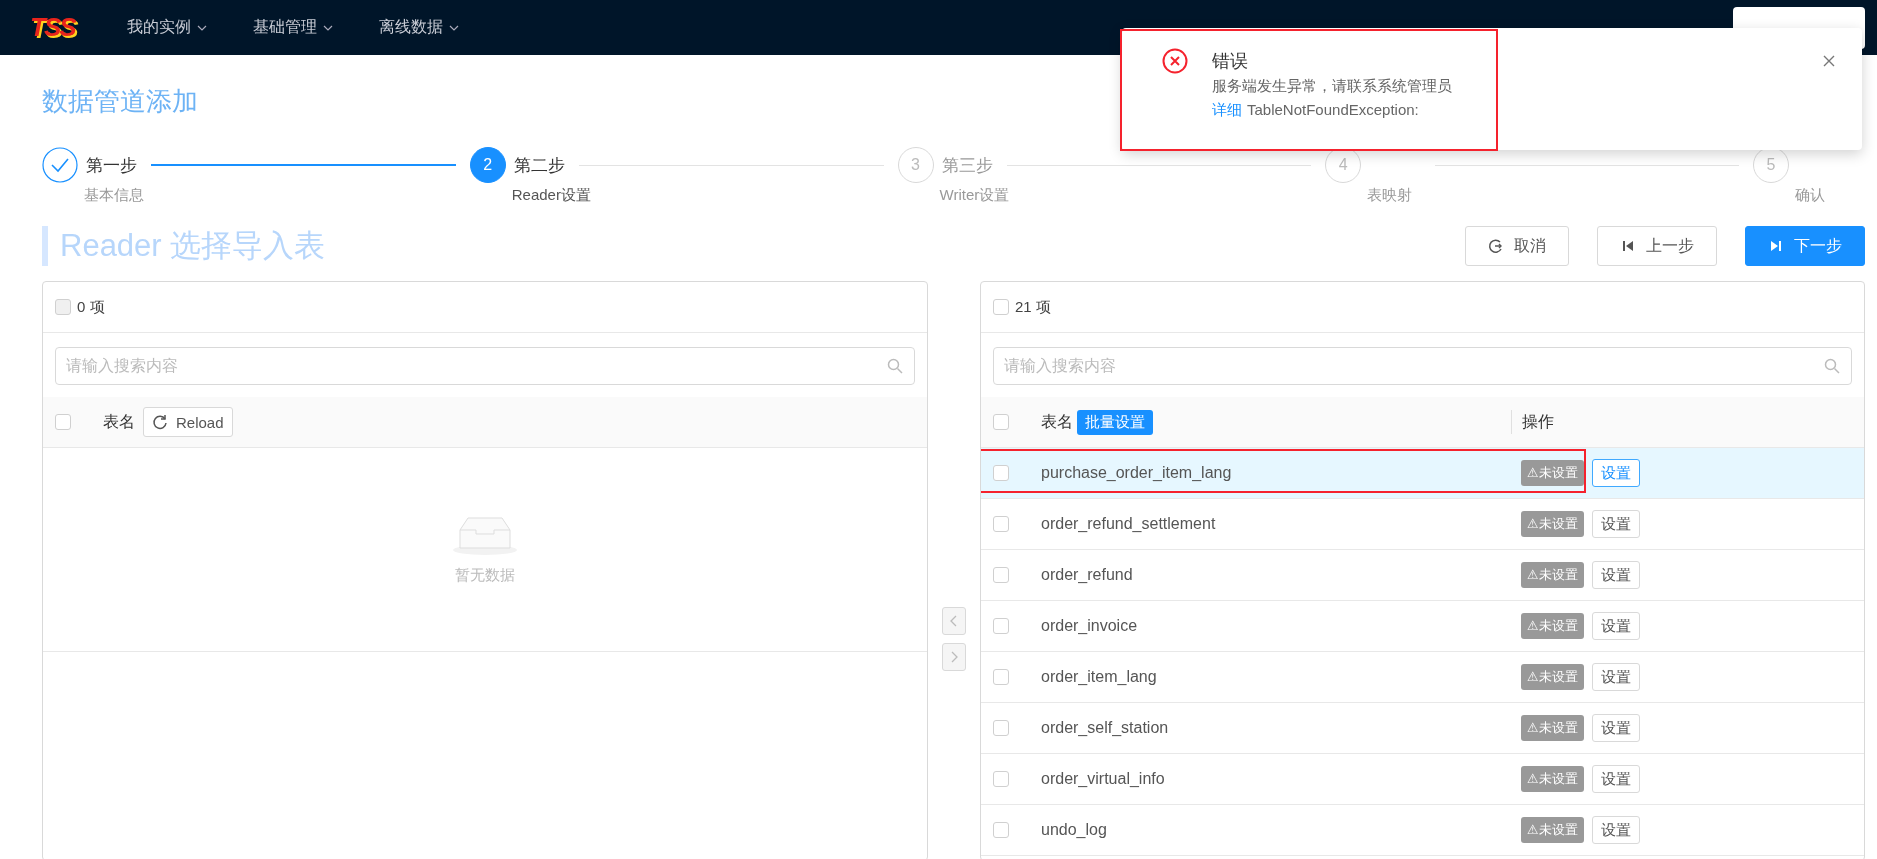 The height and width of the screenshot is (859, 1877). Describe the element at coordinates (1517, 246) in the screenshot. I see `cancel-button: 取消` at that location.